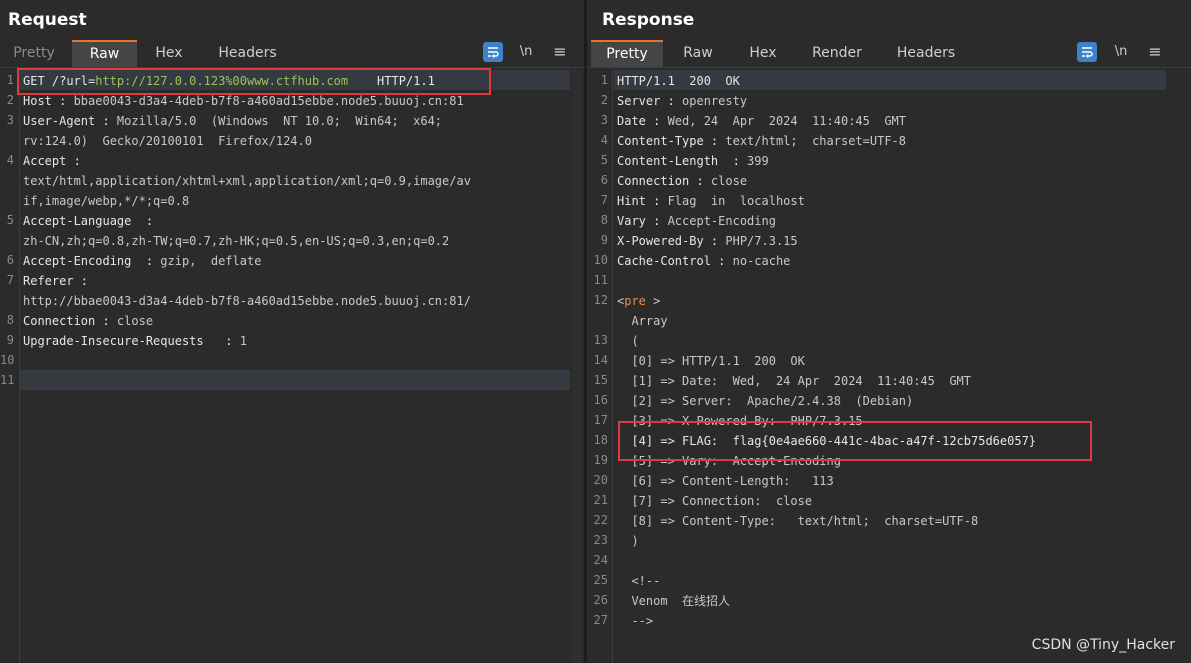 The image size is (1191, 663). What do you see at coordinates (600, 400) in the screenshot?
I see `response-line-number: 16` at bounding box center [600, 400].